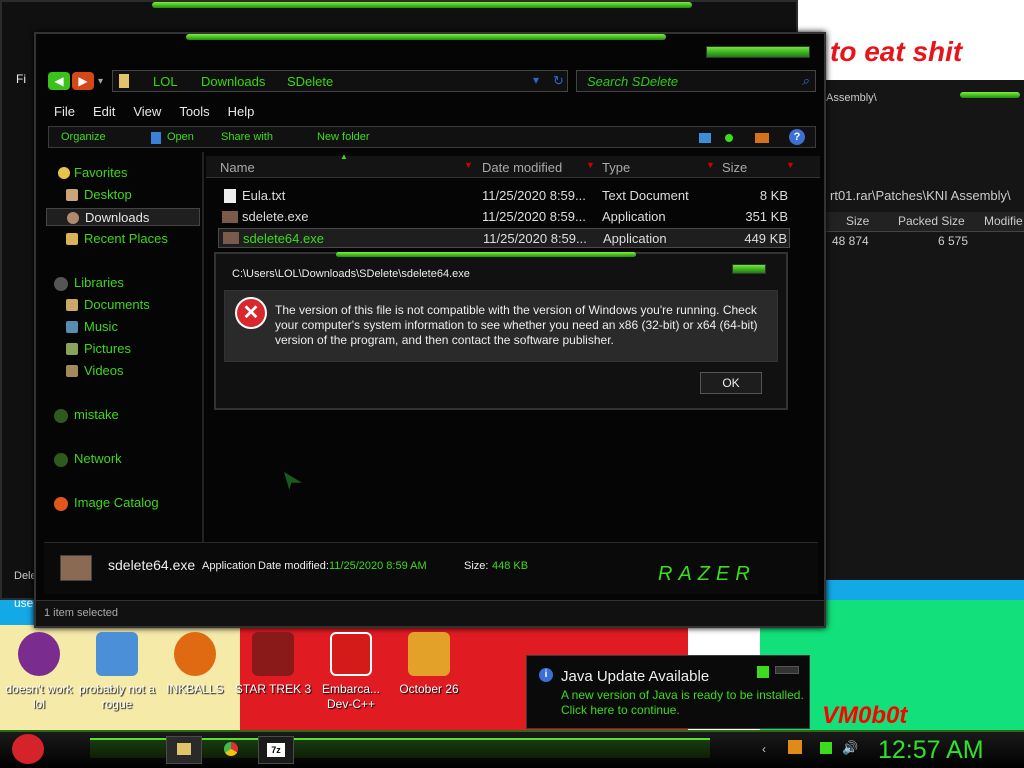 Image resolution: width=1024 pixels, height=768 pixels. What do you see at coordinates (85, 283) in the screenshot?
I see `nav-libraries: Libraries` at bounding box center [85, 283].